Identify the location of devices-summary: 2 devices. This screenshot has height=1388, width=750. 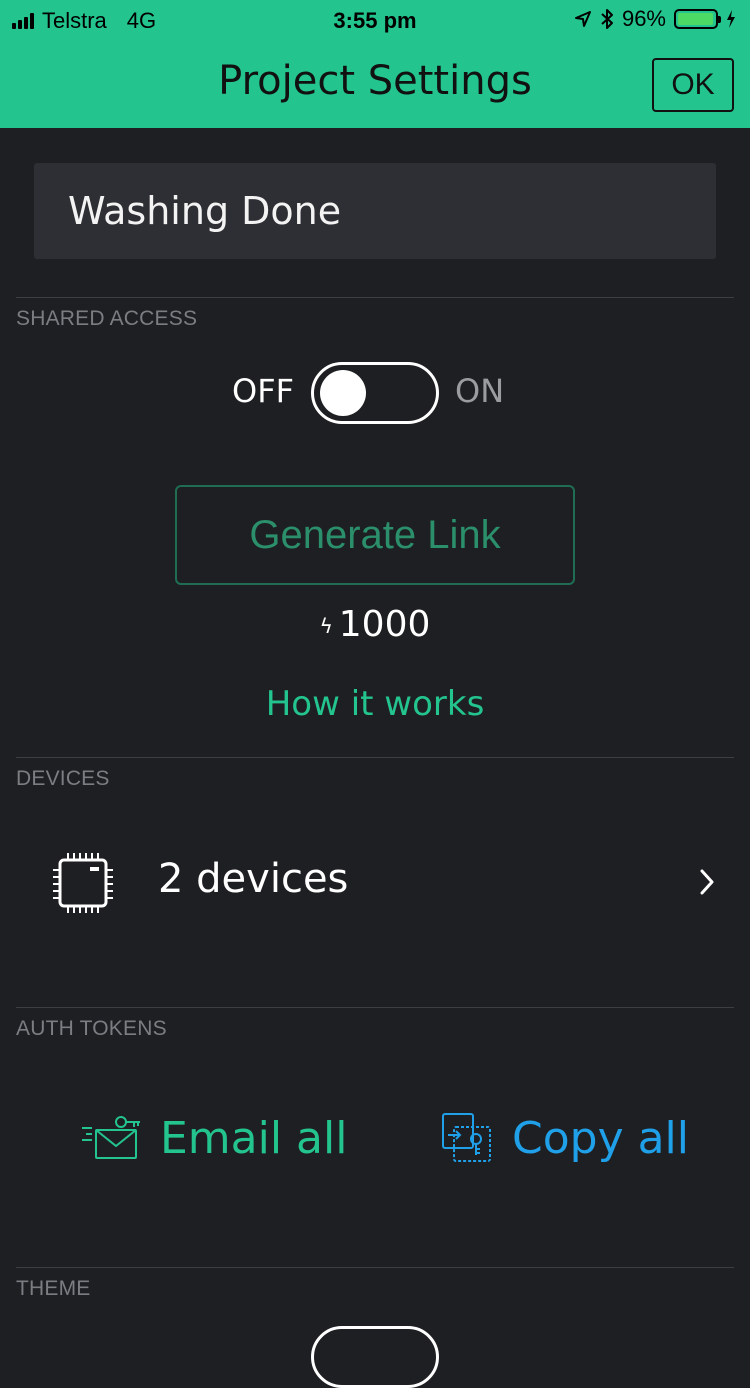
(253, 879).